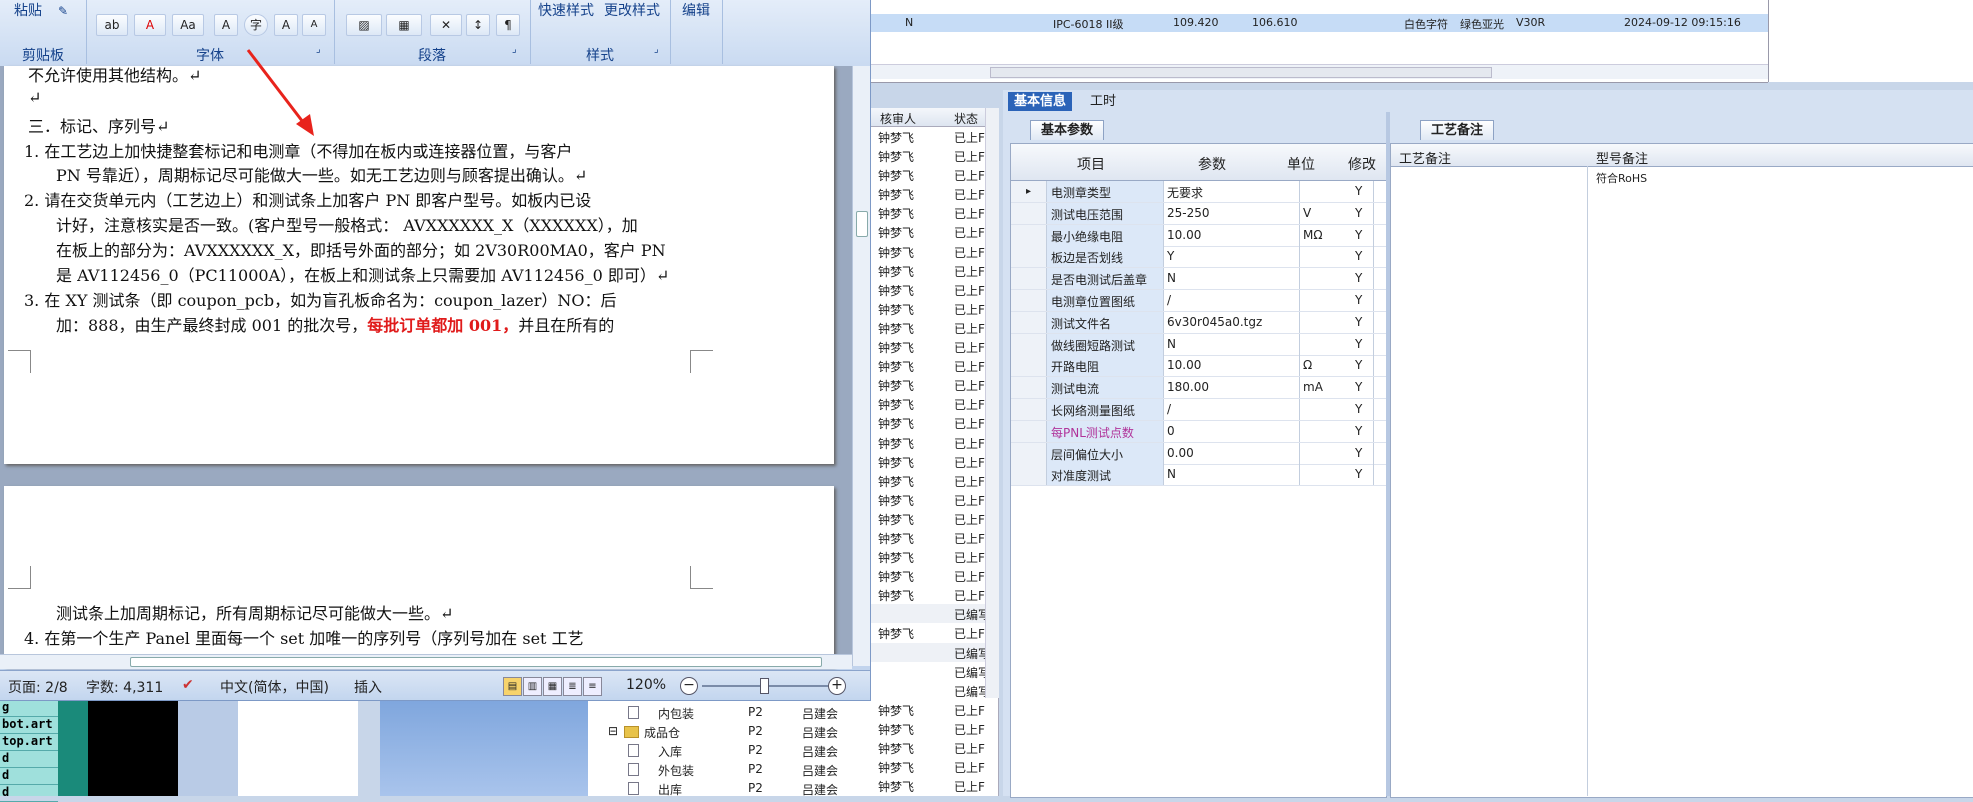 The height and width of the screenshot is (802, 1973). Describe the element at coordinates (63, 11) in the screenshot. I see `format-painter-icon: ✎` at that location.